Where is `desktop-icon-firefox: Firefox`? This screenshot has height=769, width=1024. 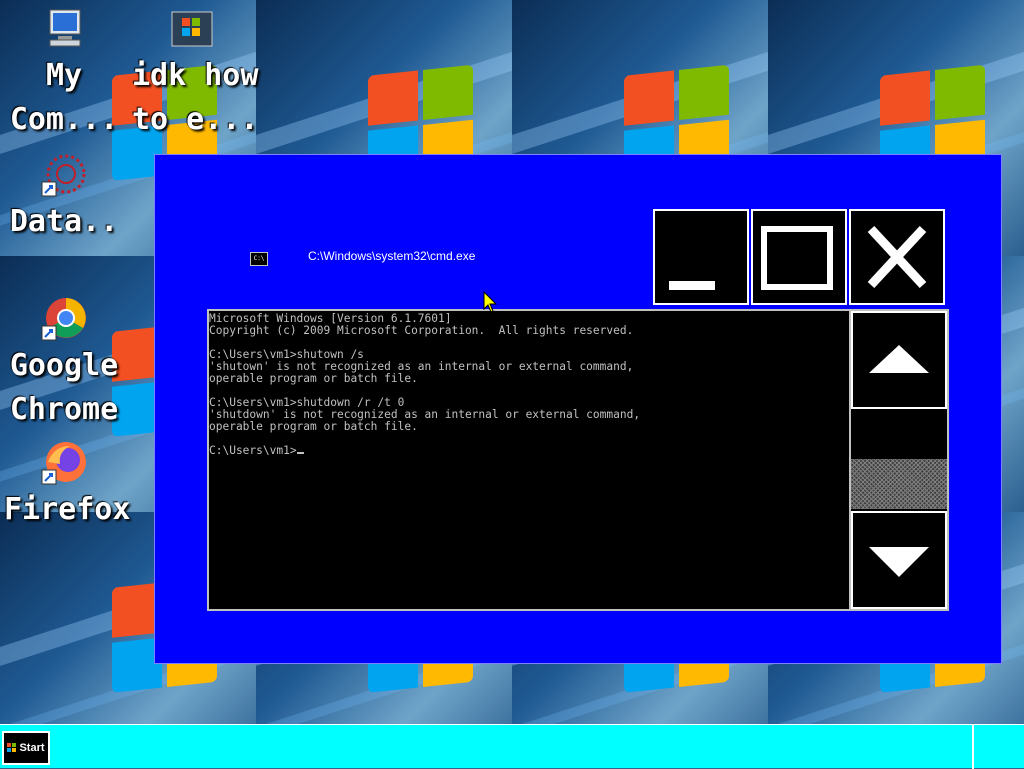
desktop-icon-firefox: Firefox is located at coordinates (67, 486).